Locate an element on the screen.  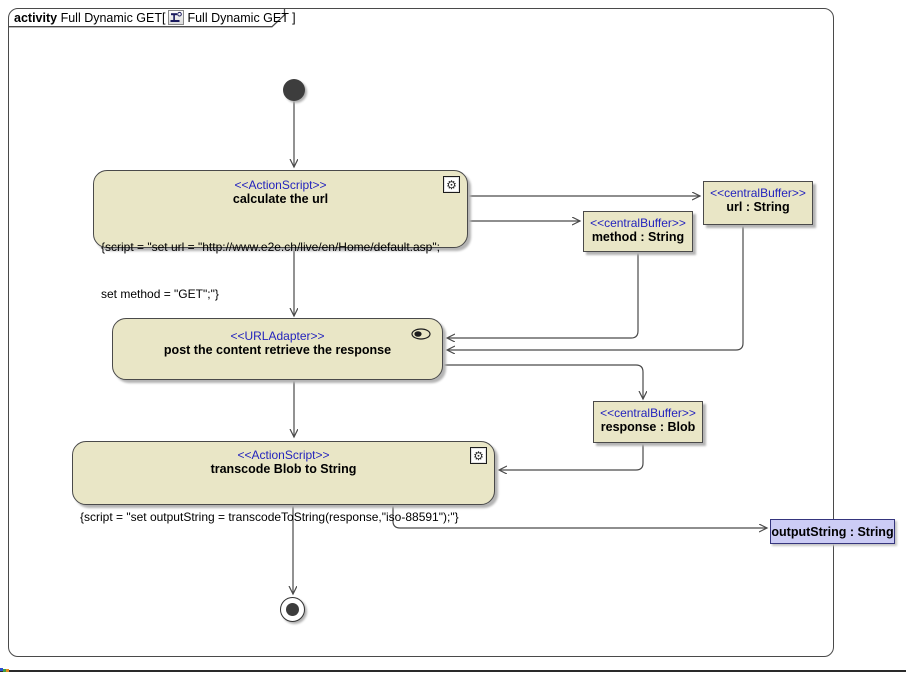
buffer-name: response : Blob is located at coordinates (648, 427).